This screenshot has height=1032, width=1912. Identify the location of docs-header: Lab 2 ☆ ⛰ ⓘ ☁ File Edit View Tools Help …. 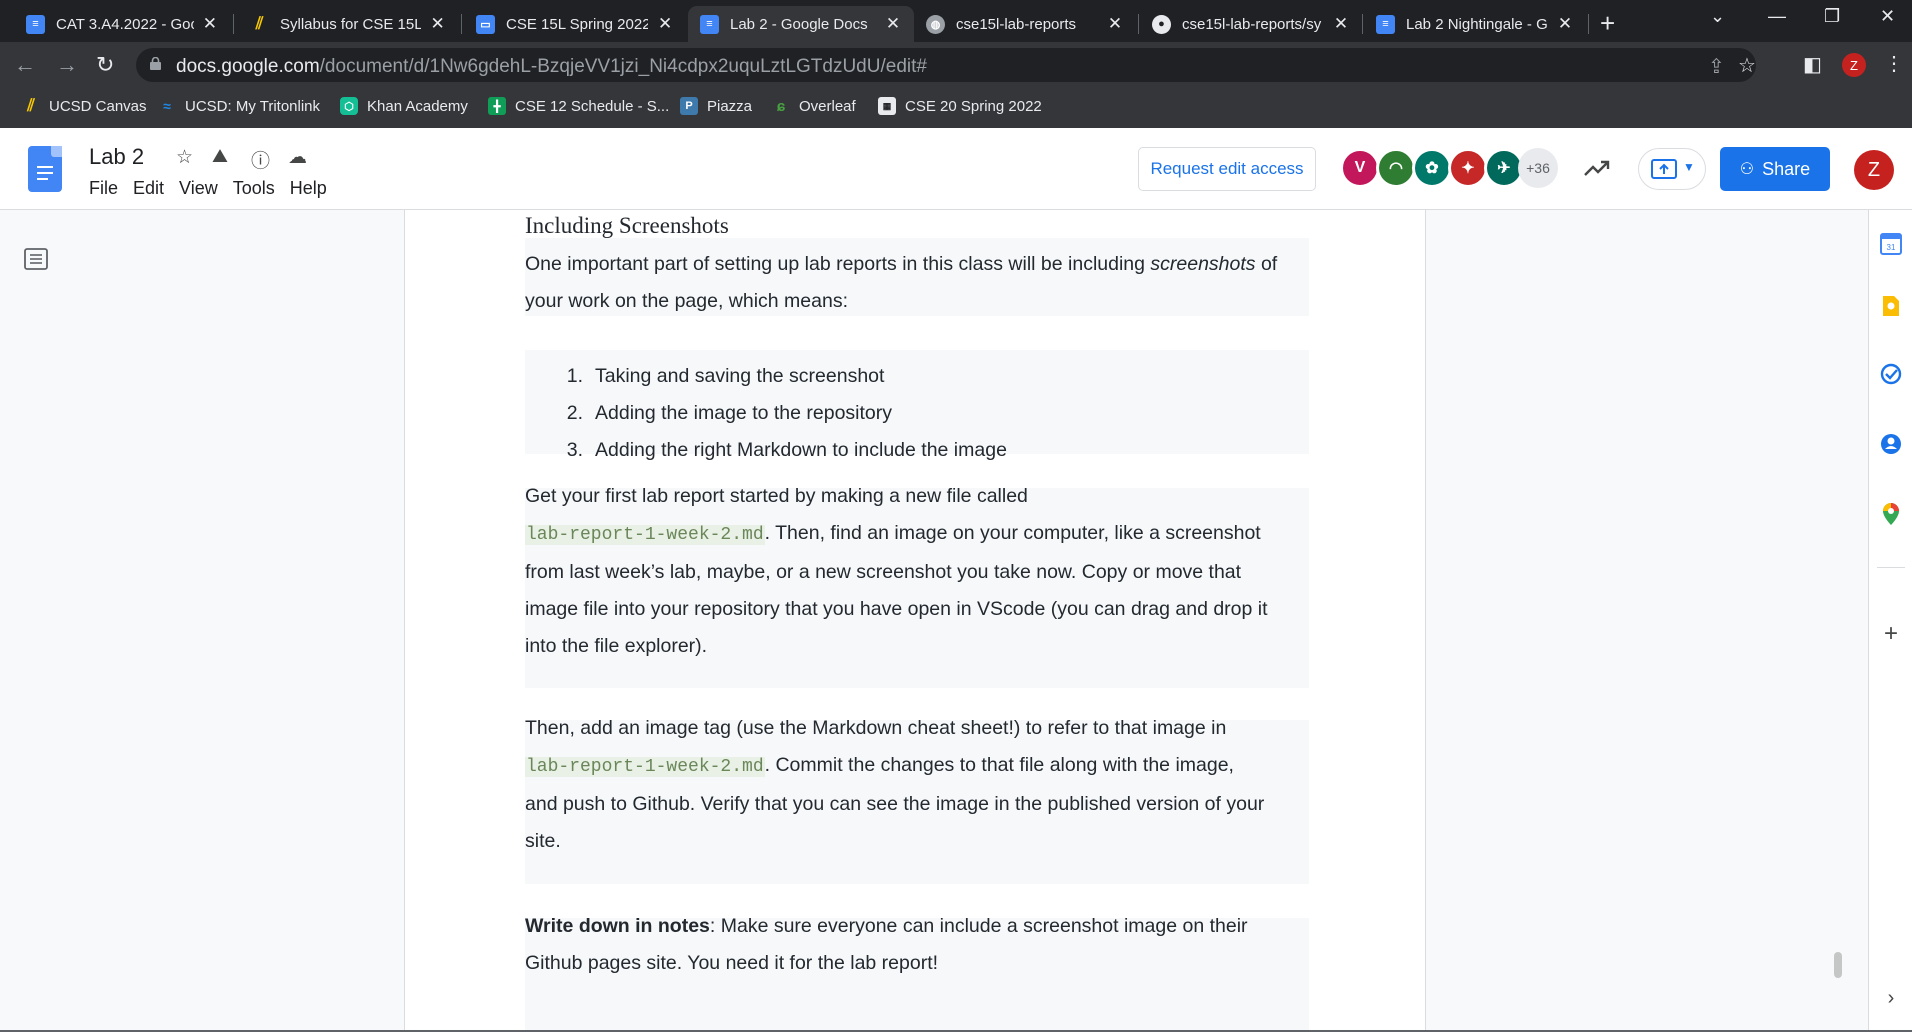
(956, 169).